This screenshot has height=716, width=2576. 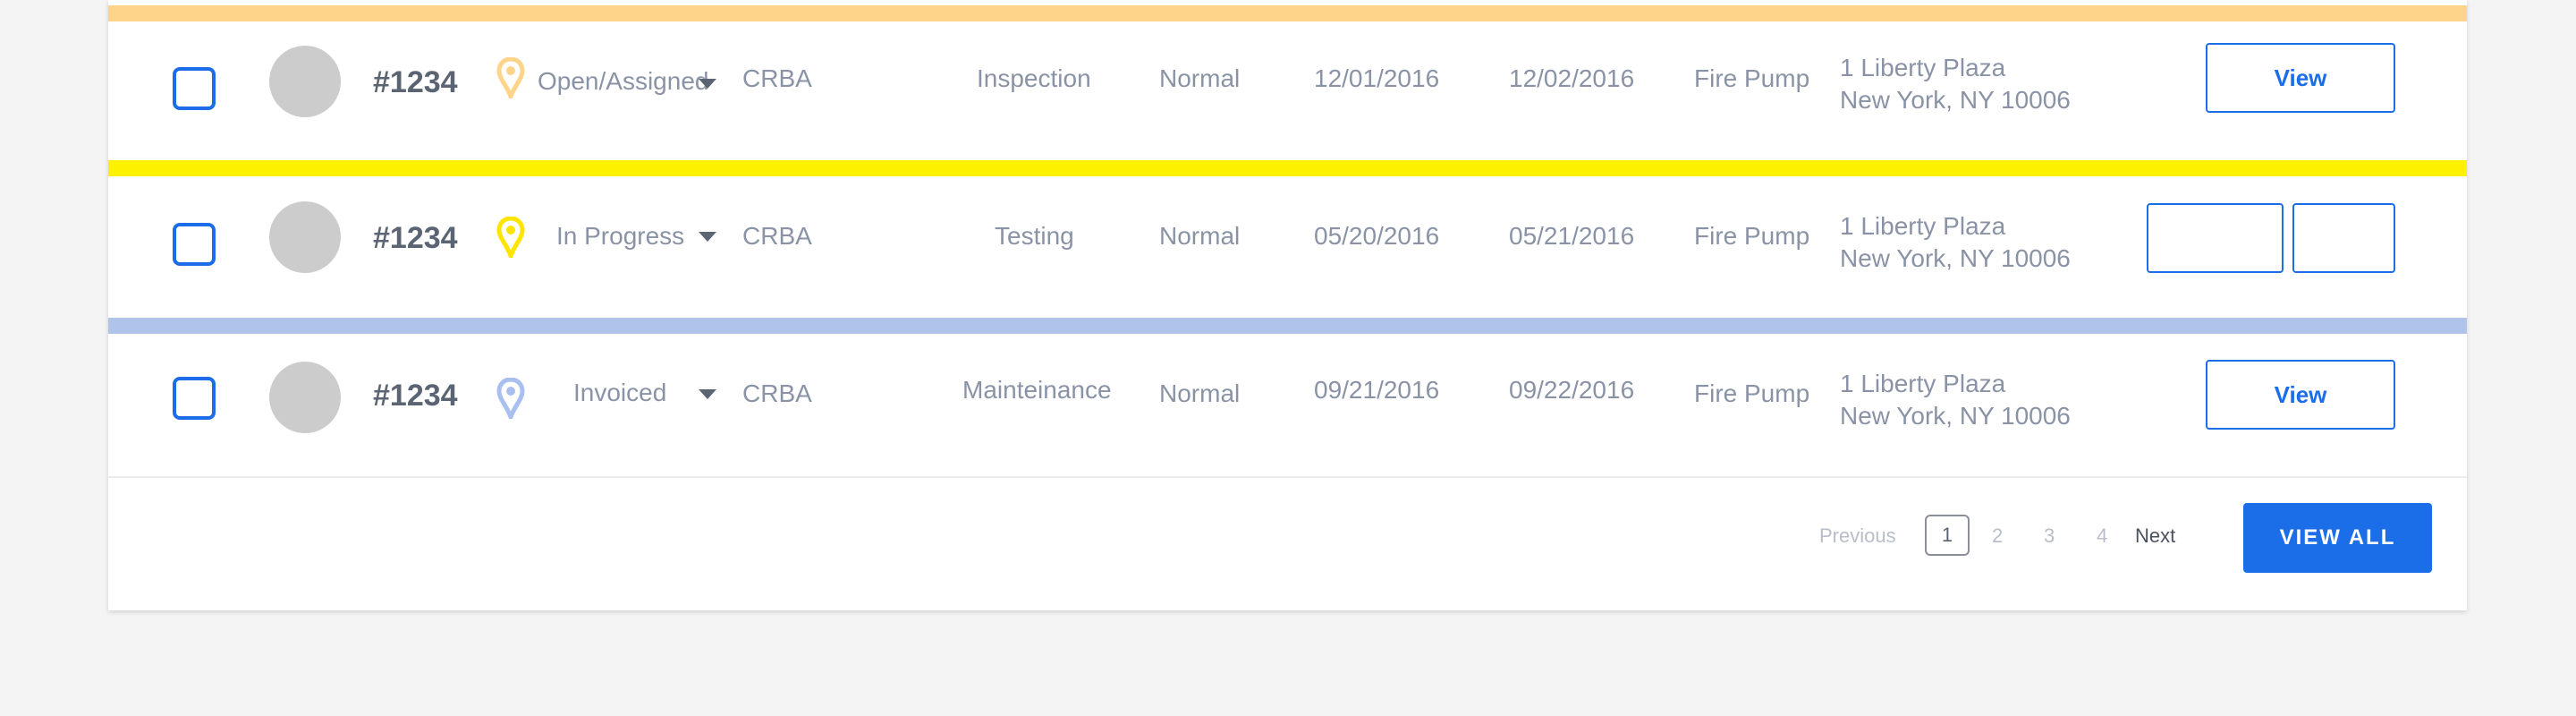 What do you see at coordinates (2215, 238) in the screenshot?
I see `action-button-primary` at bounding box center [2215, 238].